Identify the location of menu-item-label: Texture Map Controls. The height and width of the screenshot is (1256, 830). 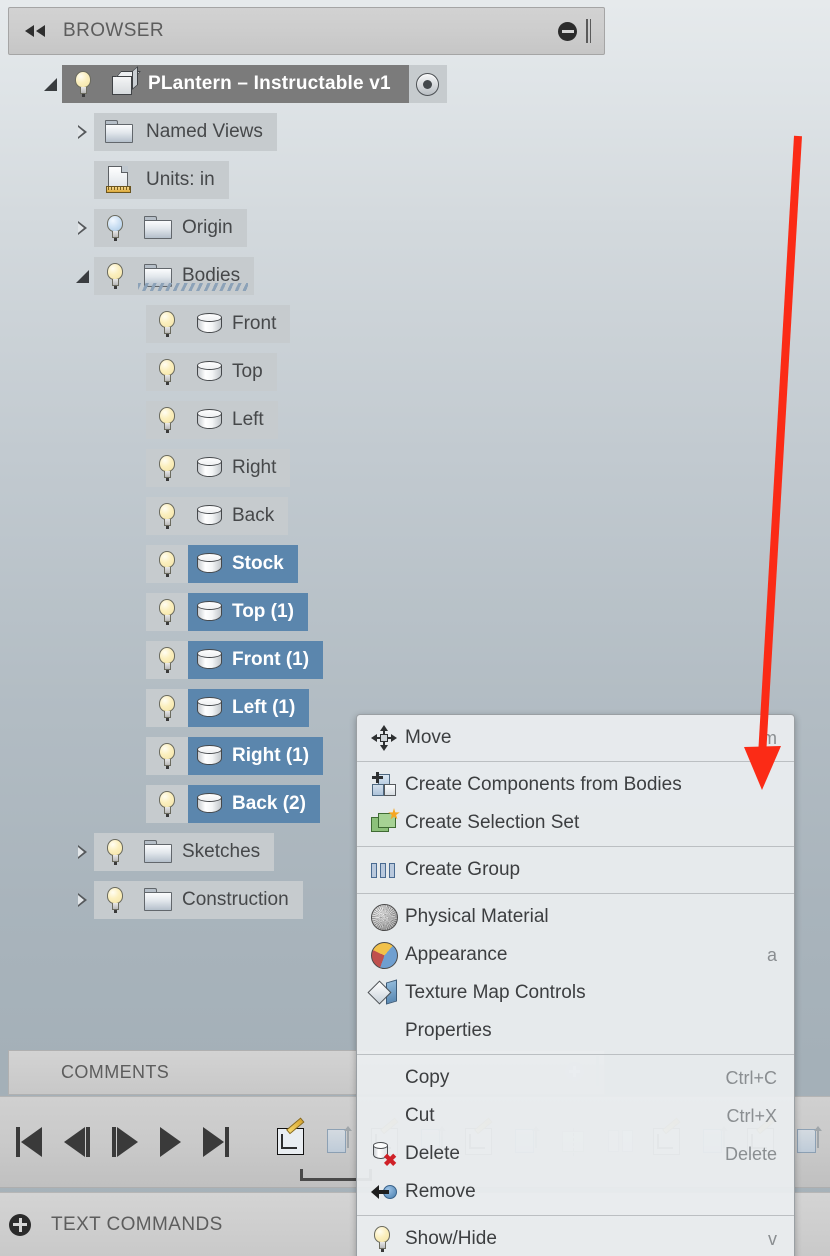
(495, 992).